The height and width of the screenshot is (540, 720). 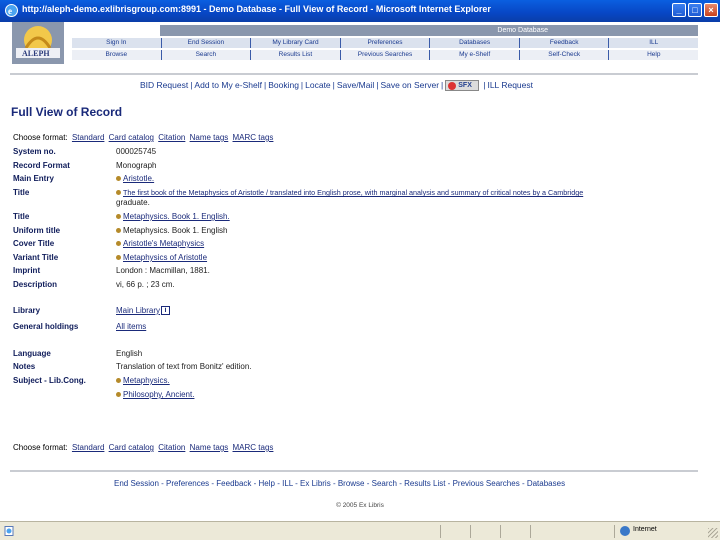 I want to click on nav-my-library-card: My Library Card, so click(x=296, y=43).